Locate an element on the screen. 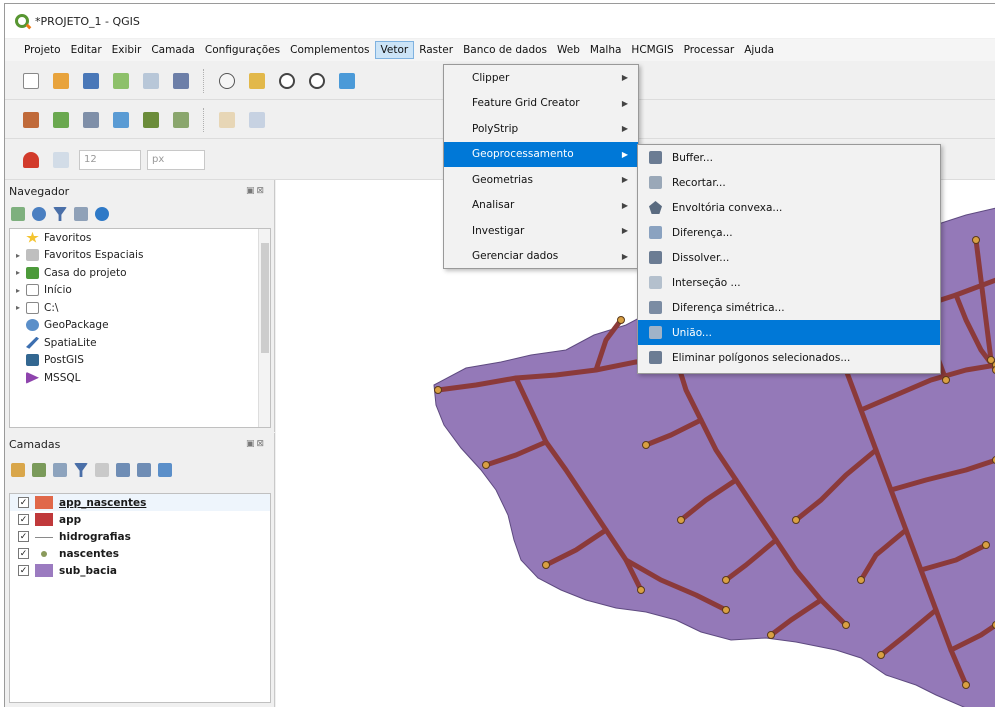 Image resolution: width=995 pixels, height=707 pixels. browser-item-postgis: PostGIS is located at coordinates (140, 361).